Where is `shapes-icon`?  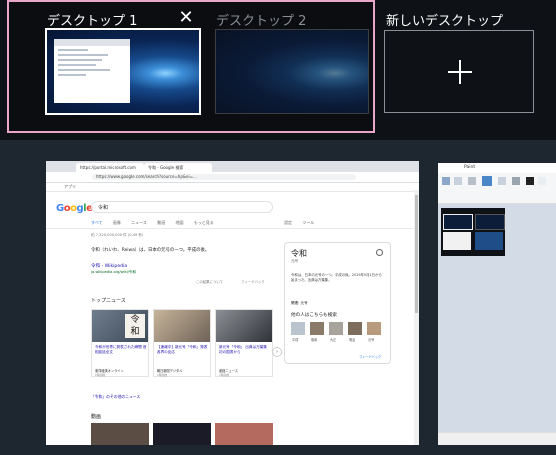 shapes-icon is located at coordinates (502, 181).